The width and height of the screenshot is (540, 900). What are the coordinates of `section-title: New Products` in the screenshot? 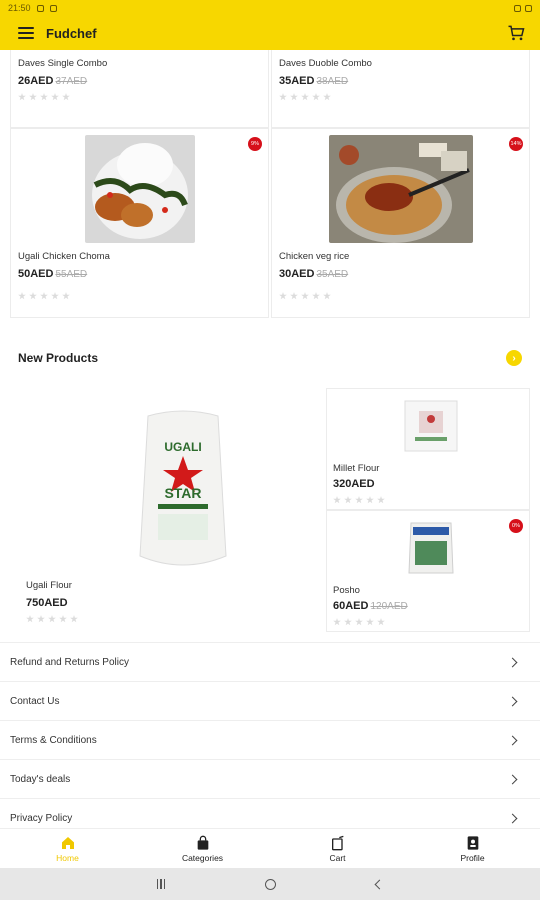 It's located at (58, 358).